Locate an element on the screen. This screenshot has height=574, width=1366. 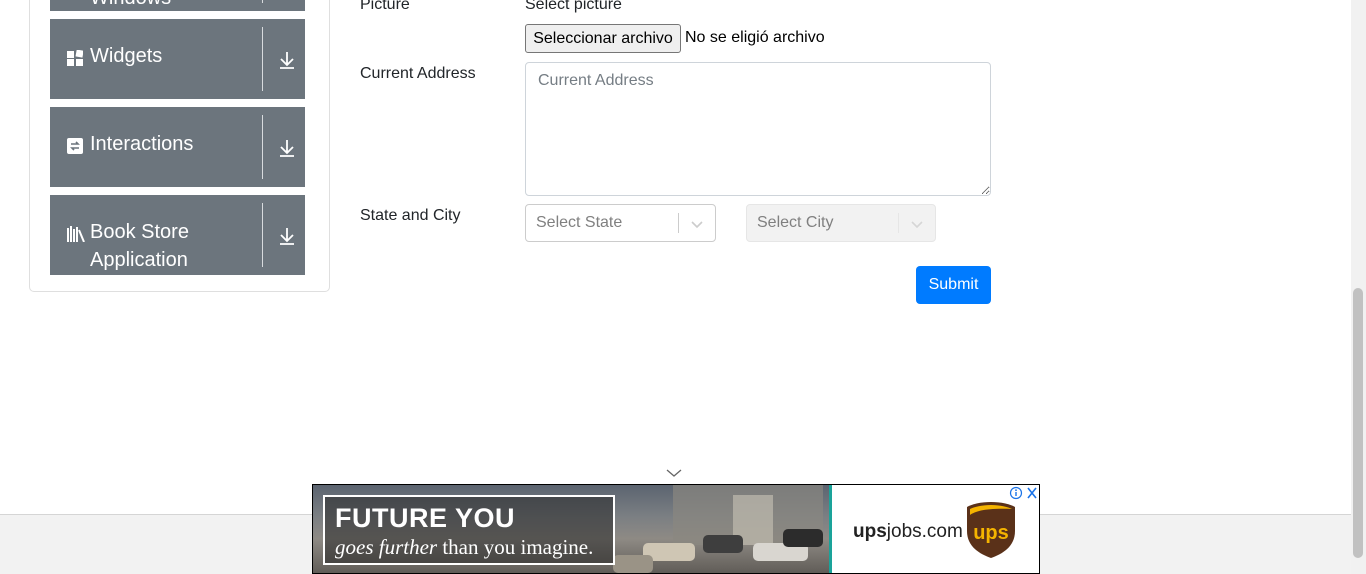
sidebar-group-interactions: Interactions is located at coordinates (177, 147).